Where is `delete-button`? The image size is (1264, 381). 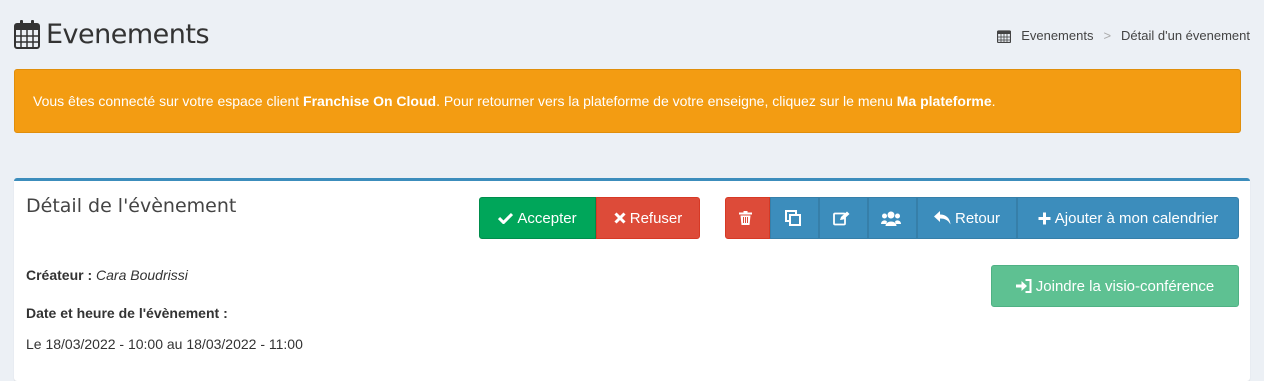
delete-button is located at coordinates (747, 218).